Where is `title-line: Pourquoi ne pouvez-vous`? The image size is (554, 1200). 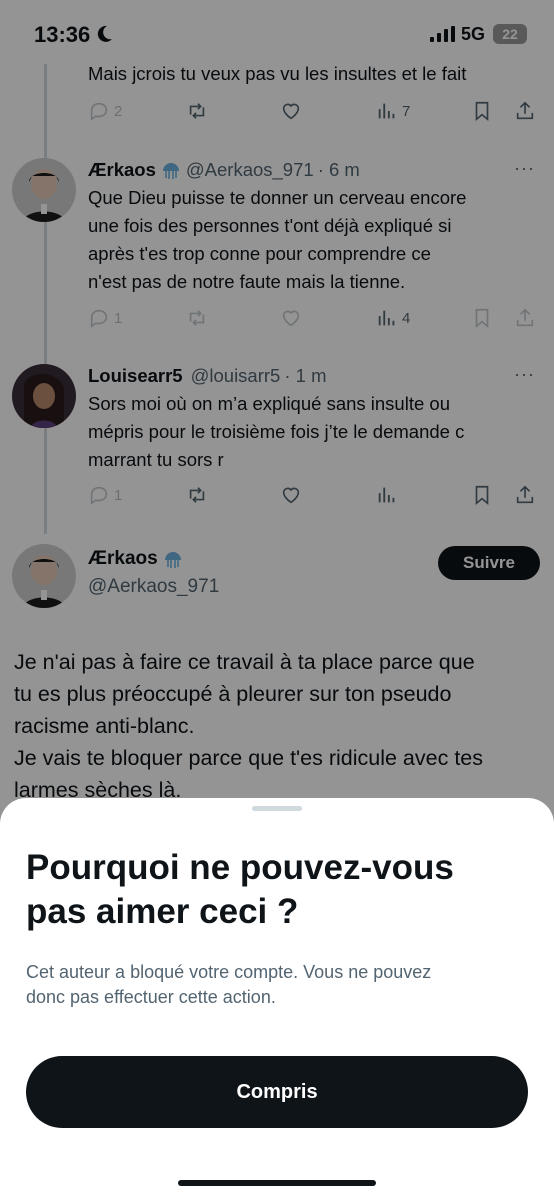
title-line: Pourquoi ne pouvez-vous is located at coordinates (240, 867).